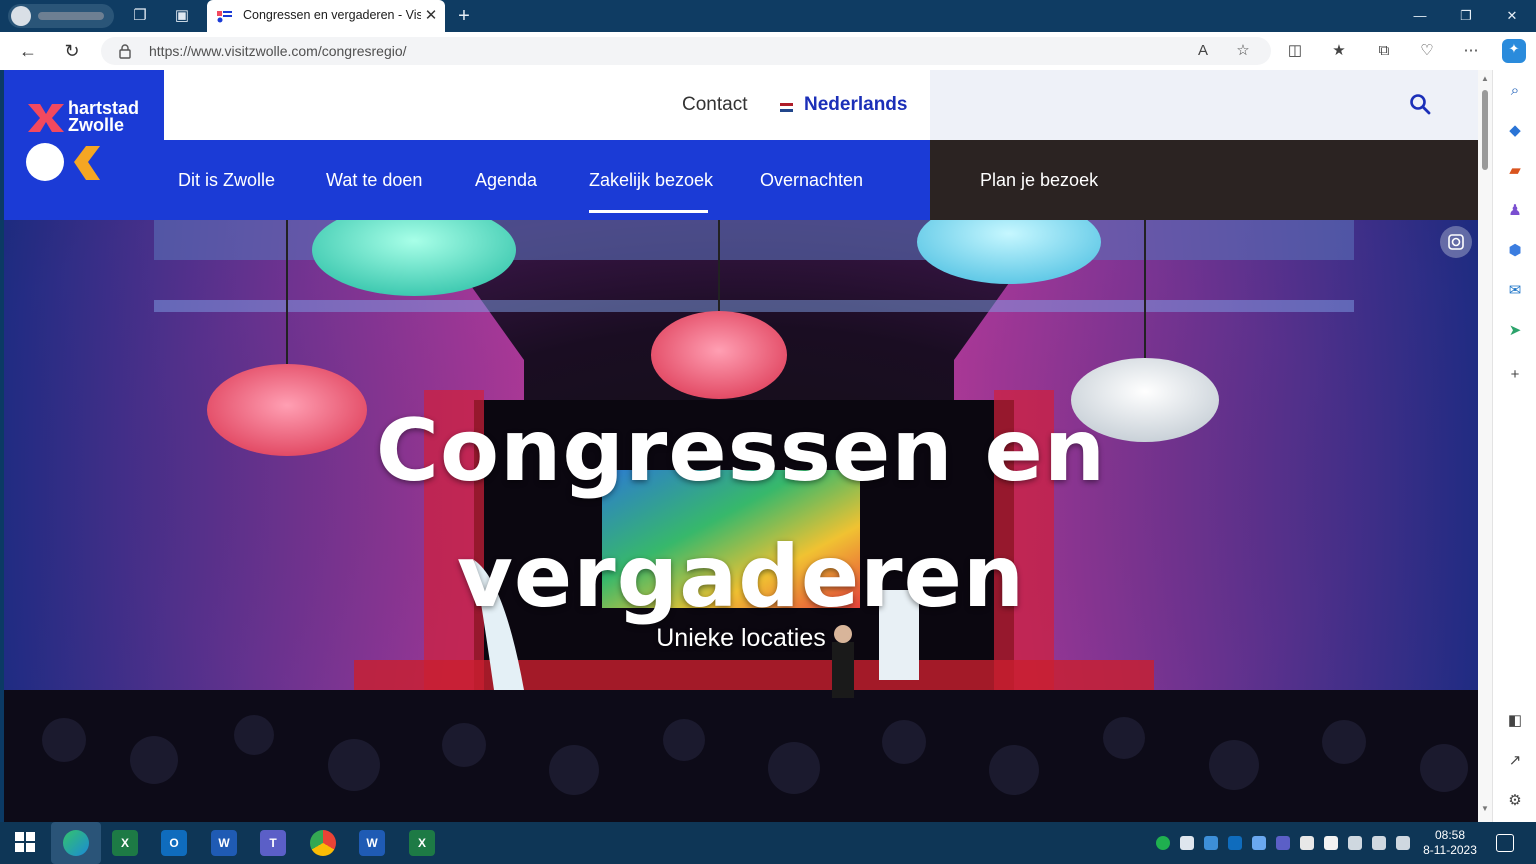 This screenshot has width=1536, height=864. I want to click on new-tab-button: +, so click(464, 16).